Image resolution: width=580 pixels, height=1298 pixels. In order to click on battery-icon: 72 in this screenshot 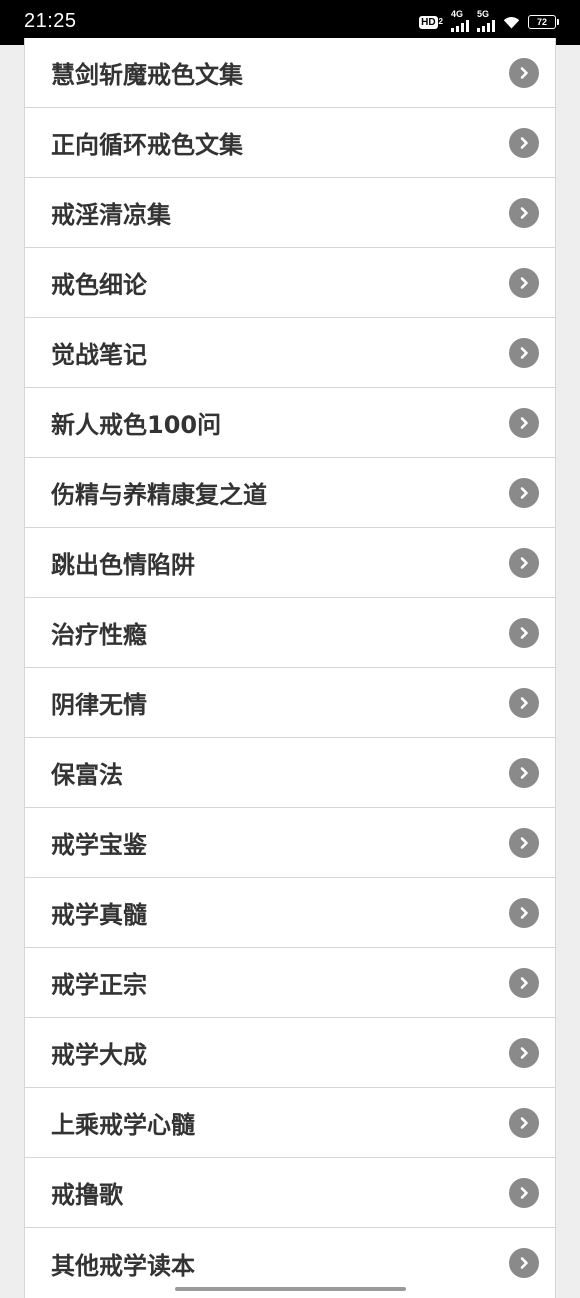, I will do `click(543, 22)`.